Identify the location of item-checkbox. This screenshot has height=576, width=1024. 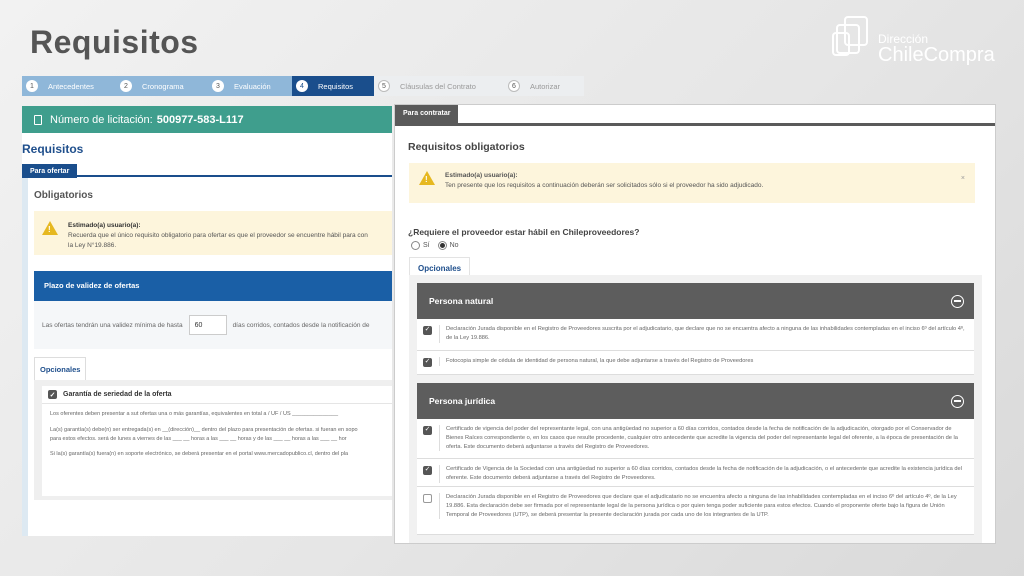
(427, 498).